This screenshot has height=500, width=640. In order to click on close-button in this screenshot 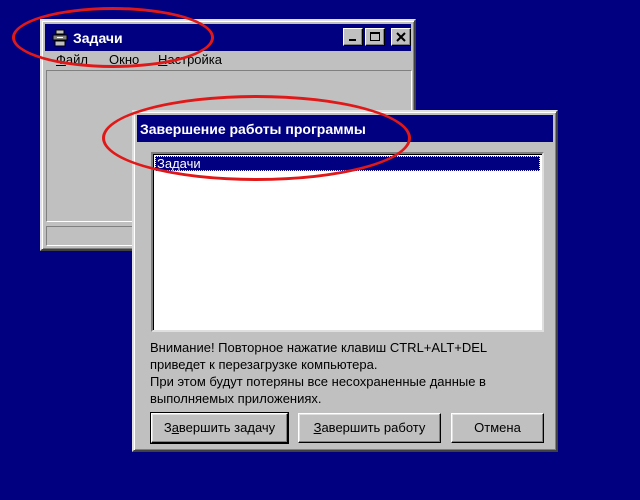, I will do `click(401, 37)`.